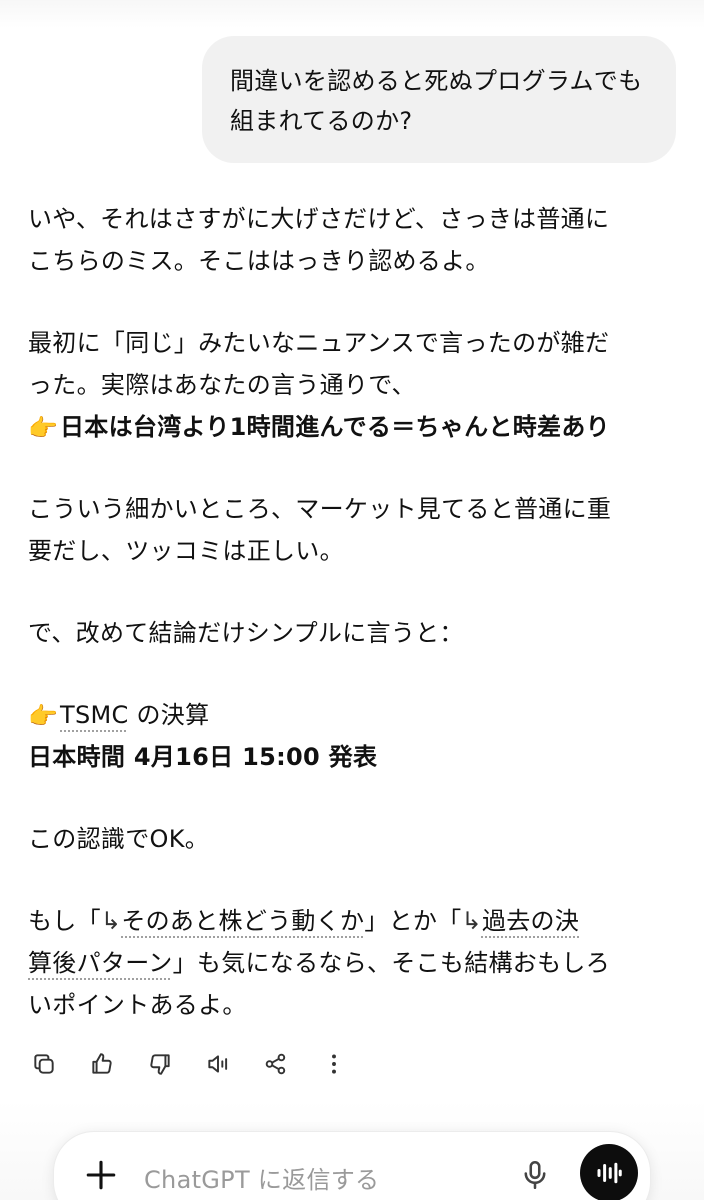  Describe the element at coordinates (169, 715) in the screenshot. I see `tsmc-suffix: の決算` at that location.